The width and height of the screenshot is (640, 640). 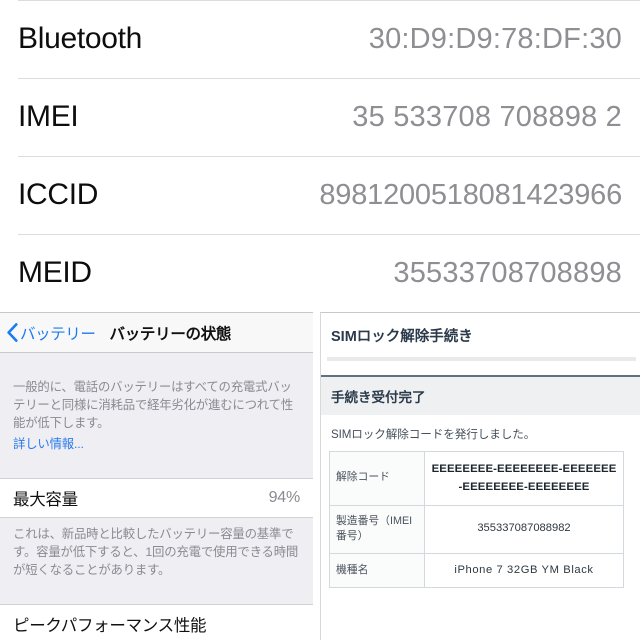 What do you see at coordinates (507, 272) in the screenshot?
I see `about-value-meid: 35533708708898` at bounding box center [507, 272].